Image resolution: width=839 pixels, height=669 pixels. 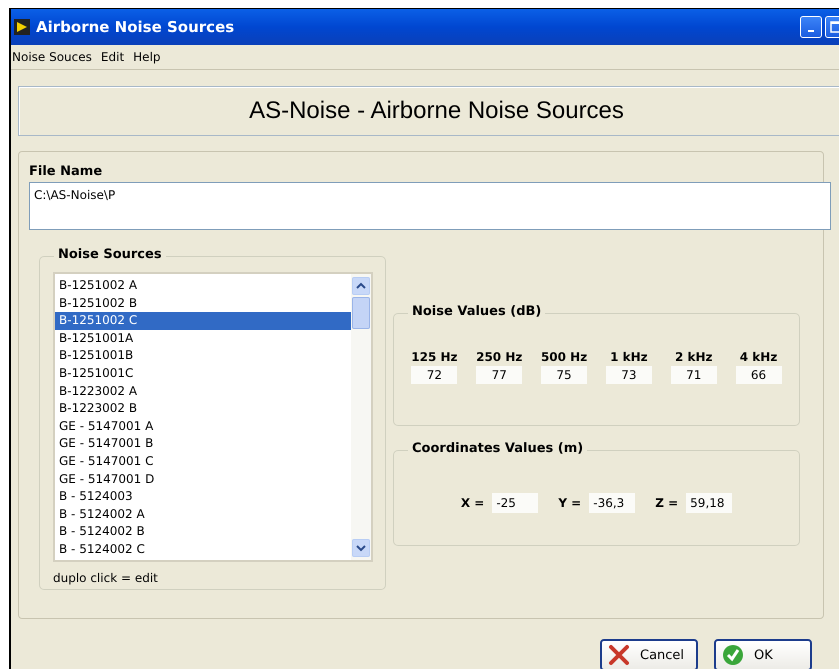 I want to click on list-item: B-1251002 B, so click(x=203, y=303).